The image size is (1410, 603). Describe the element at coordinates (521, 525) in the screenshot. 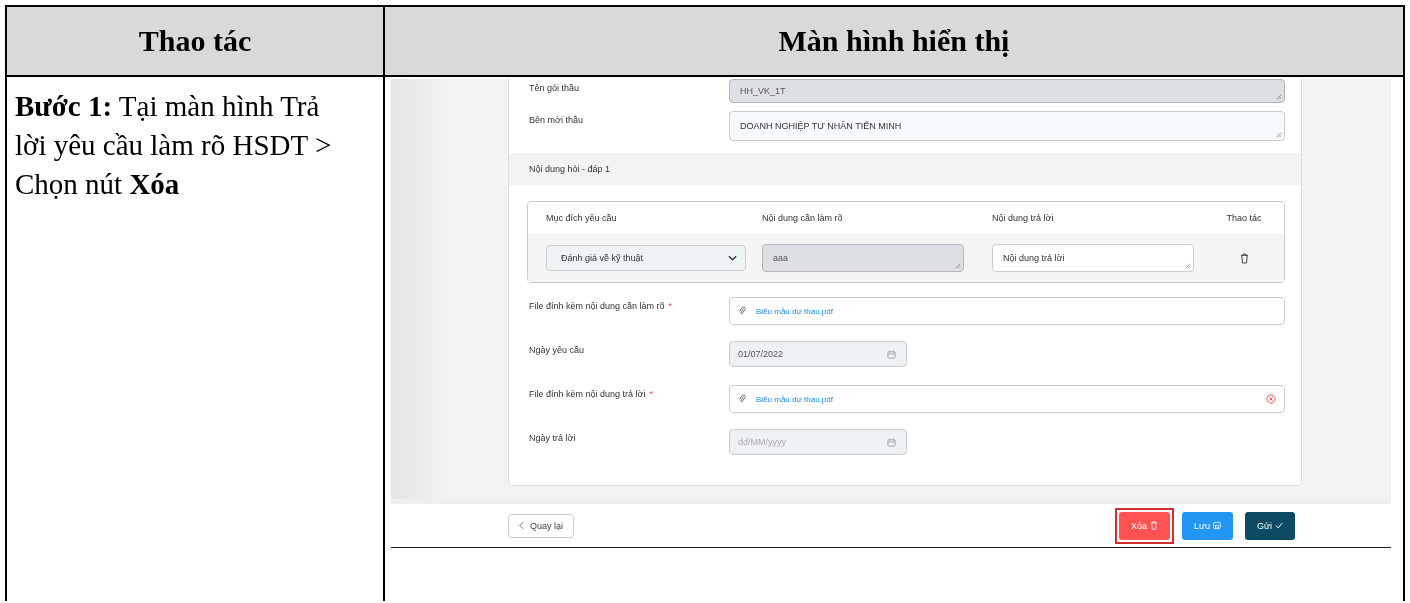

I see `chevron-left-icon` at that location.